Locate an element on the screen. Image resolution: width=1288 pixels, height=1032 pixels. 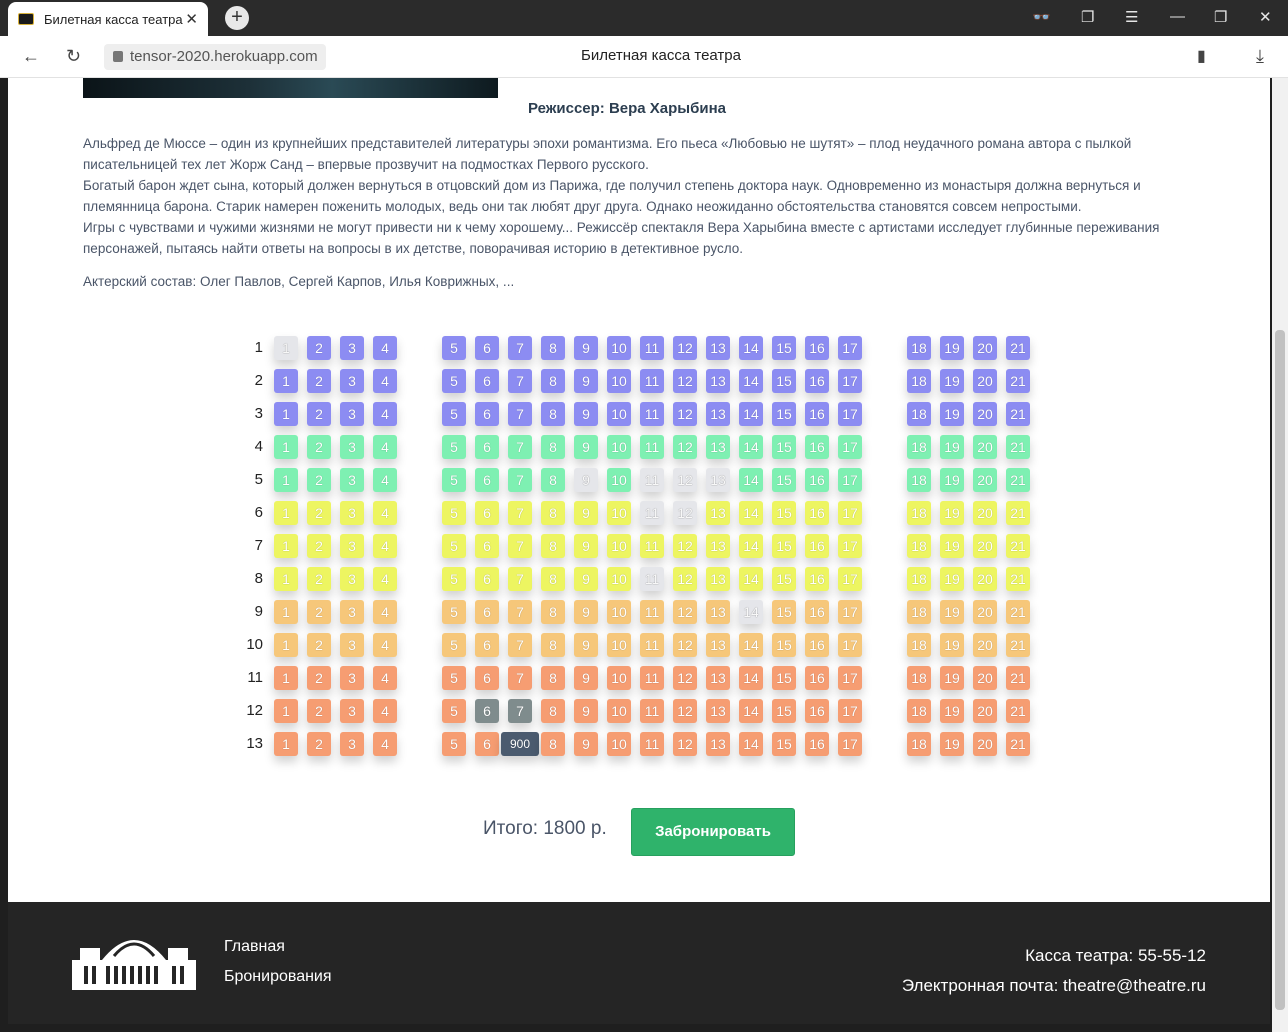
glasses-icon: 👓 is located at coordinates (1041, 17).